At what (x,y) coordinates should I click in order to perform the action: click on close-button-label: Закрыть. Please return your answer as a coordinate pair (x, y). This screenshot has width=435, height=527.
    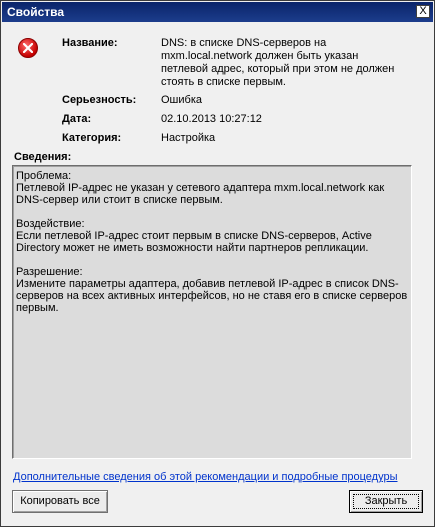
    Looking at the image, I should click on (386, 501).